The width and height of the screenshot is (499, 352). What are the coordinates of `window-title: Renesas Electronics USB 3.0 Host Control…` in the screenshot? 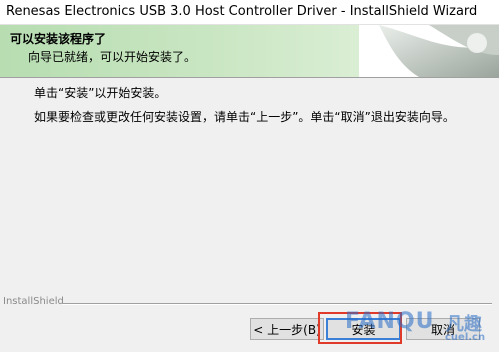 It's located at (242, 11).